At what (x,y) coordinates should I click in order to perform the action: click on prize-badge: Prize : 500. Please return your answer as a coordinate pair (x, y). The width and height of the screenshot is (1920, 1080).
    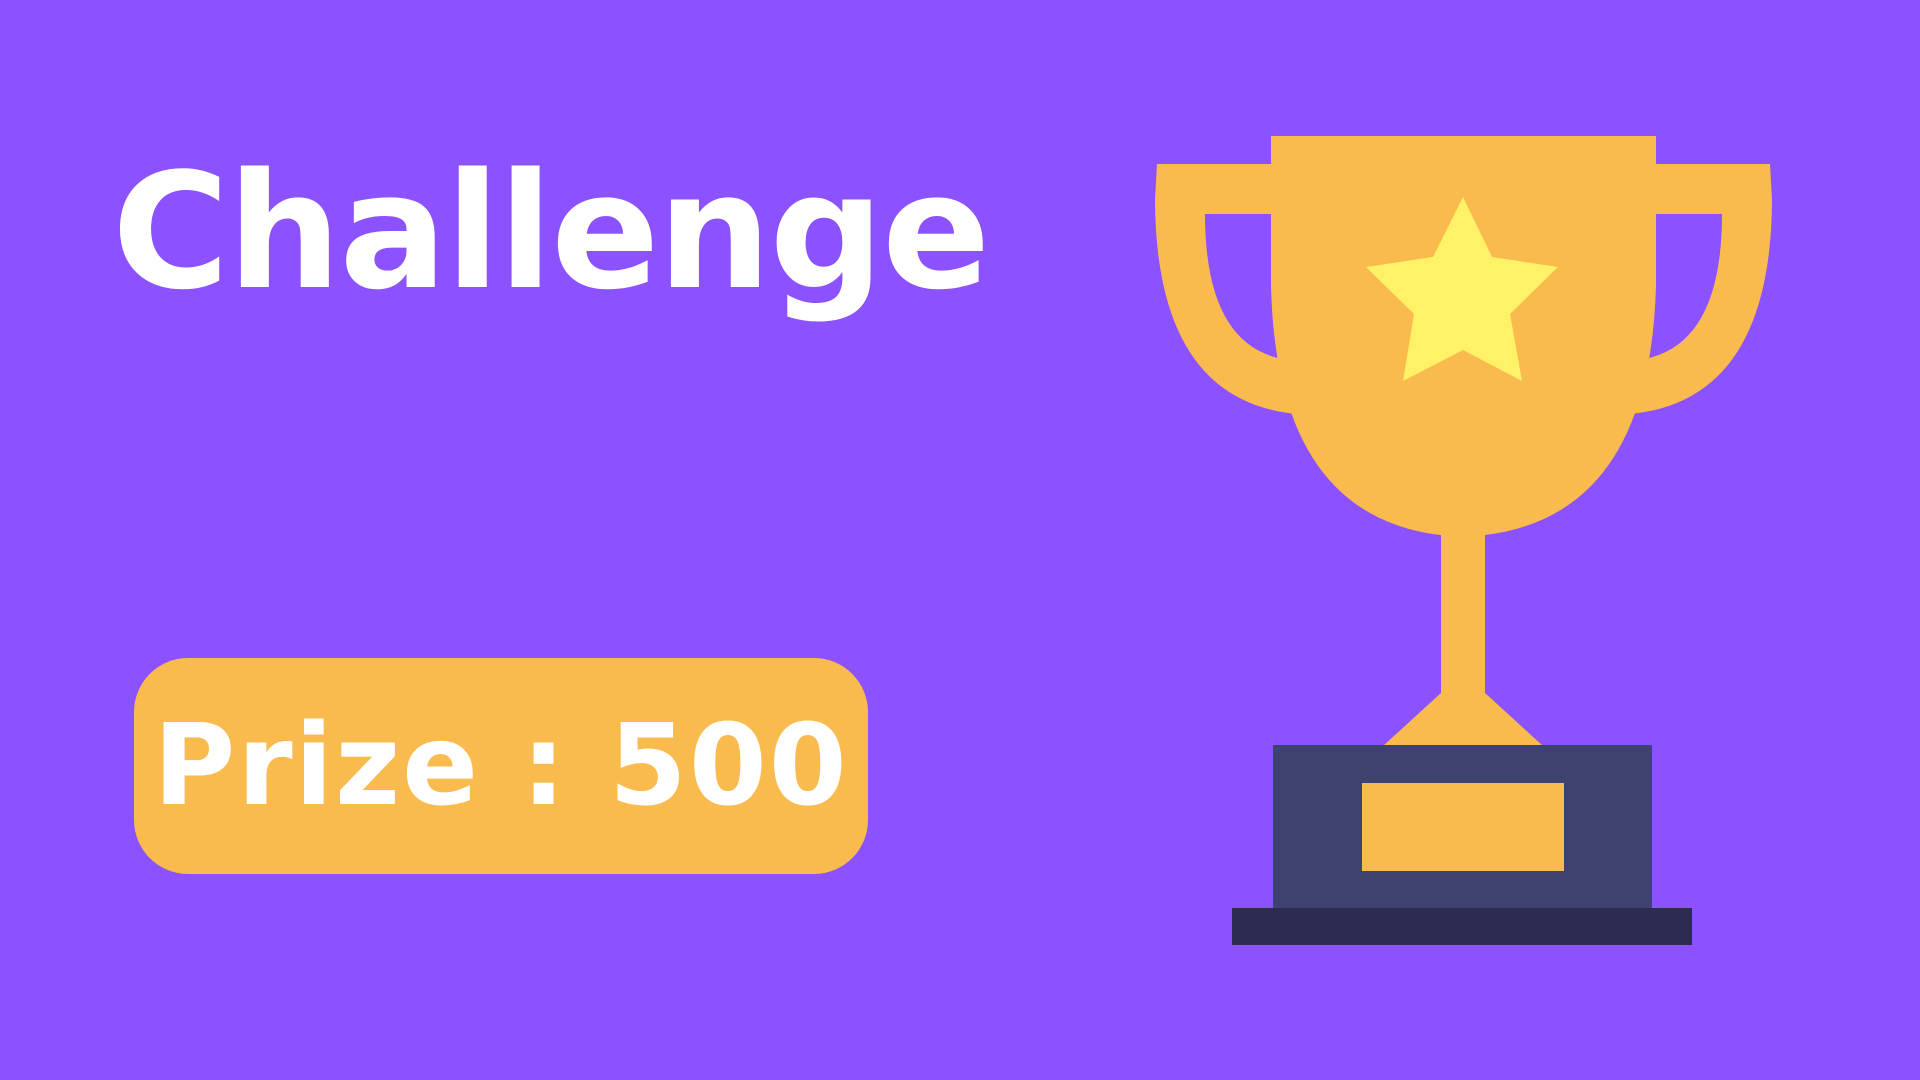
    Looking at the image, I should click on (501, 766).